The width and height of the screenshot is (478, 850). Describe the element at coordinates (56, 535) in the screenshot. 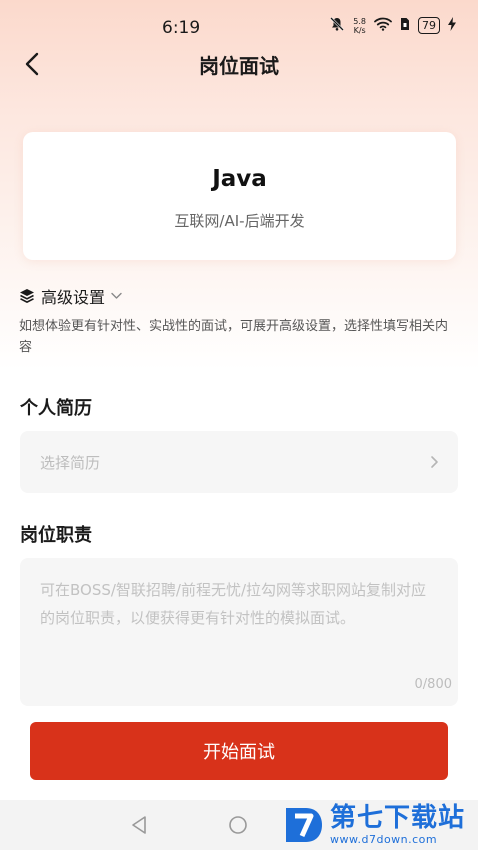

I see `job-duty-section-title: 岗位职责` at that location.